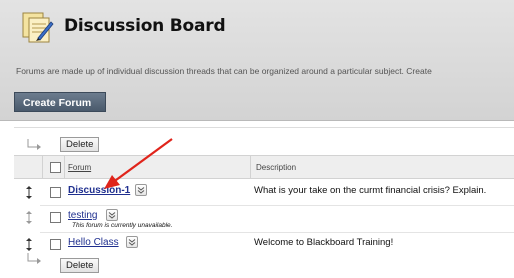  Describe the element at coordinates (145, 26) in the screenshot. I see `page-title: Discussion Board` at that location.